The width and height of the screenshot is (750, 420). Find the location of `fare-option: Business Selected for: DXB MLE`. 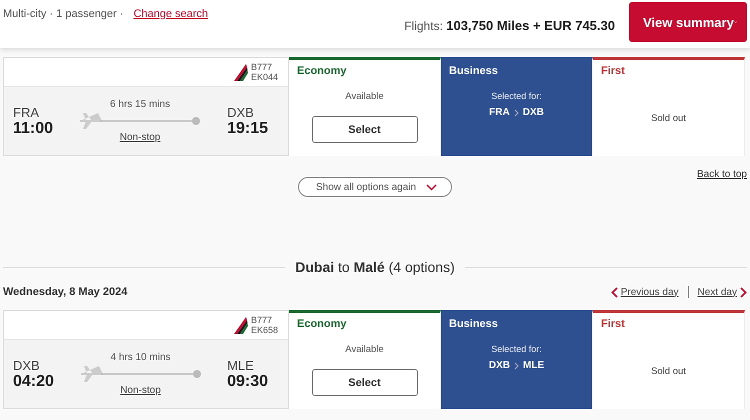

fare-option: Business Selected for: DXB MLE is located at coordinates (517, 359).